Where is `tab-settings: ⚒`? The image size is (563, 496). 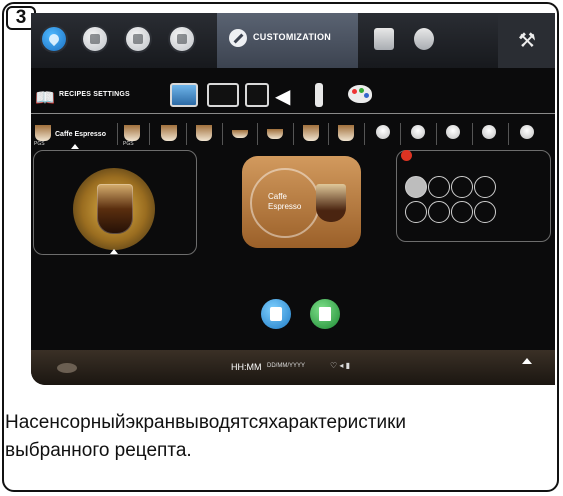
tab-settings: ⚒ is located at coordinates (526, 40).